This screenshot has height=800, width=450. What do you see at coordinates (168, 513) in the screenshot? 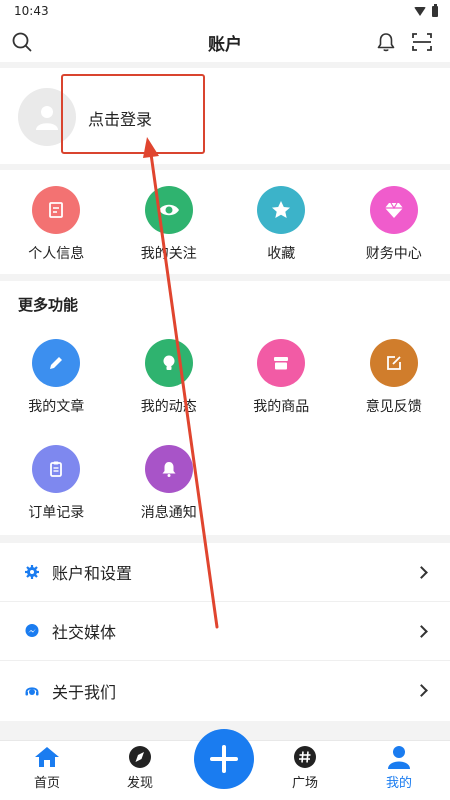
I see `function-label: 消息通知` at bounding box center [168, 513].